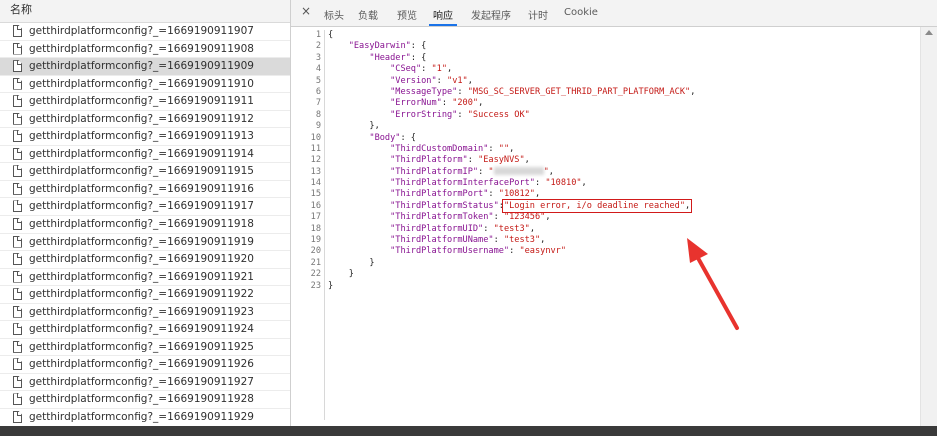 Image resolution: width=937 pixels, height=436 pixels. Describe the element at coordinates (488, 183) in the screenshot. I see `code-line: "ThirdPlatformInterfacePort": "10810",` at that location.